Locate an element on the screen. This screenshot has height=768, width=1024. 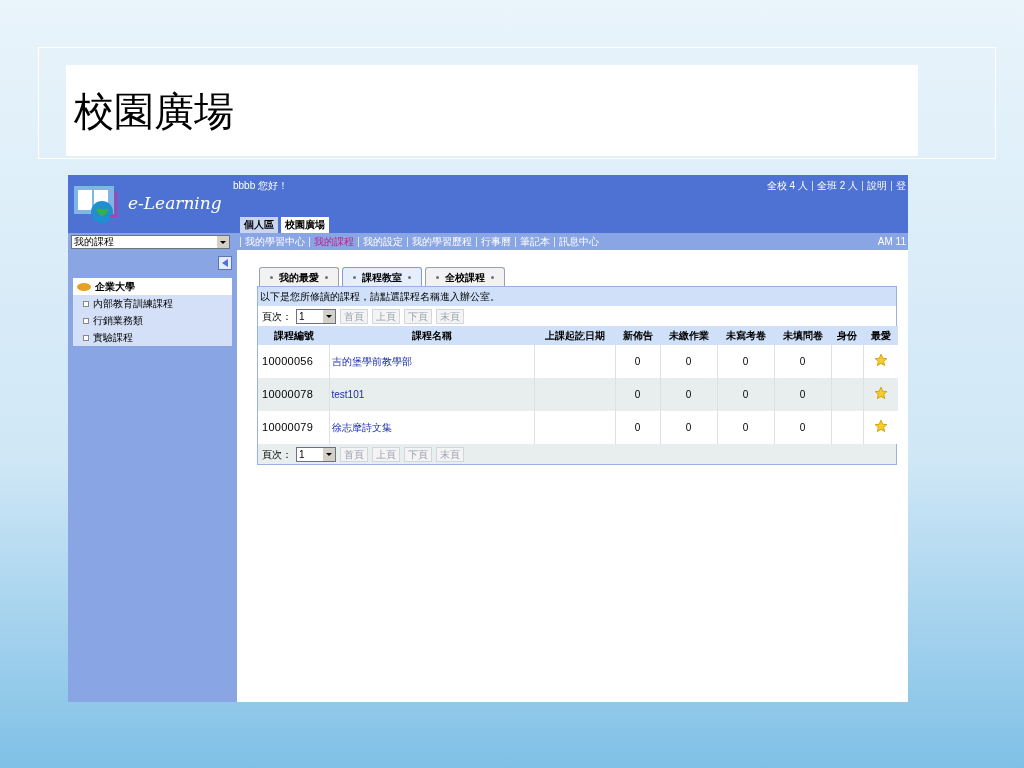
menu-link: 筆記本 is located at coordinates (535, 241).